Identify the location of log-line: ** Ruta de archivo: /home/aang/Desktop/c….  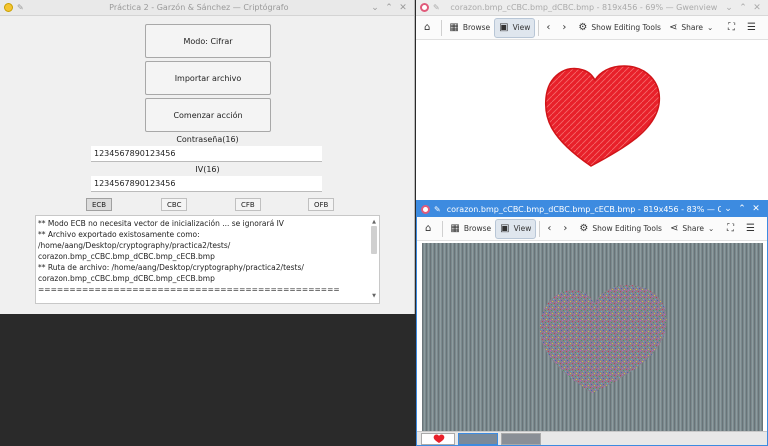
(171, 267).